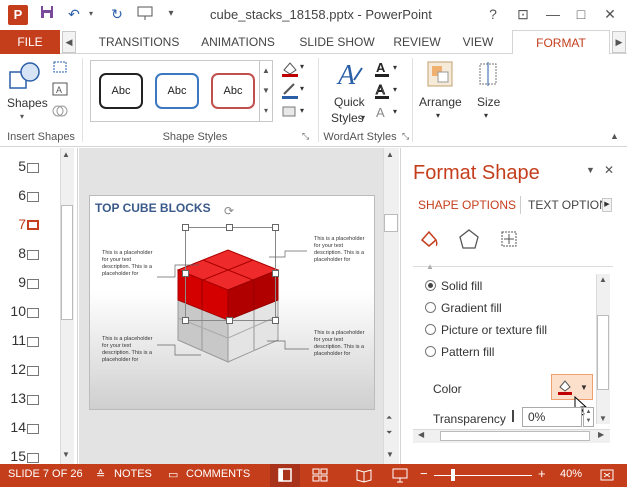 Image resolution: width=627 pixels, height=490 pixels. Describe the element at coordinates (349, 102) in the screenshot. I see `quick-styles-label-1: Quick` at that location.